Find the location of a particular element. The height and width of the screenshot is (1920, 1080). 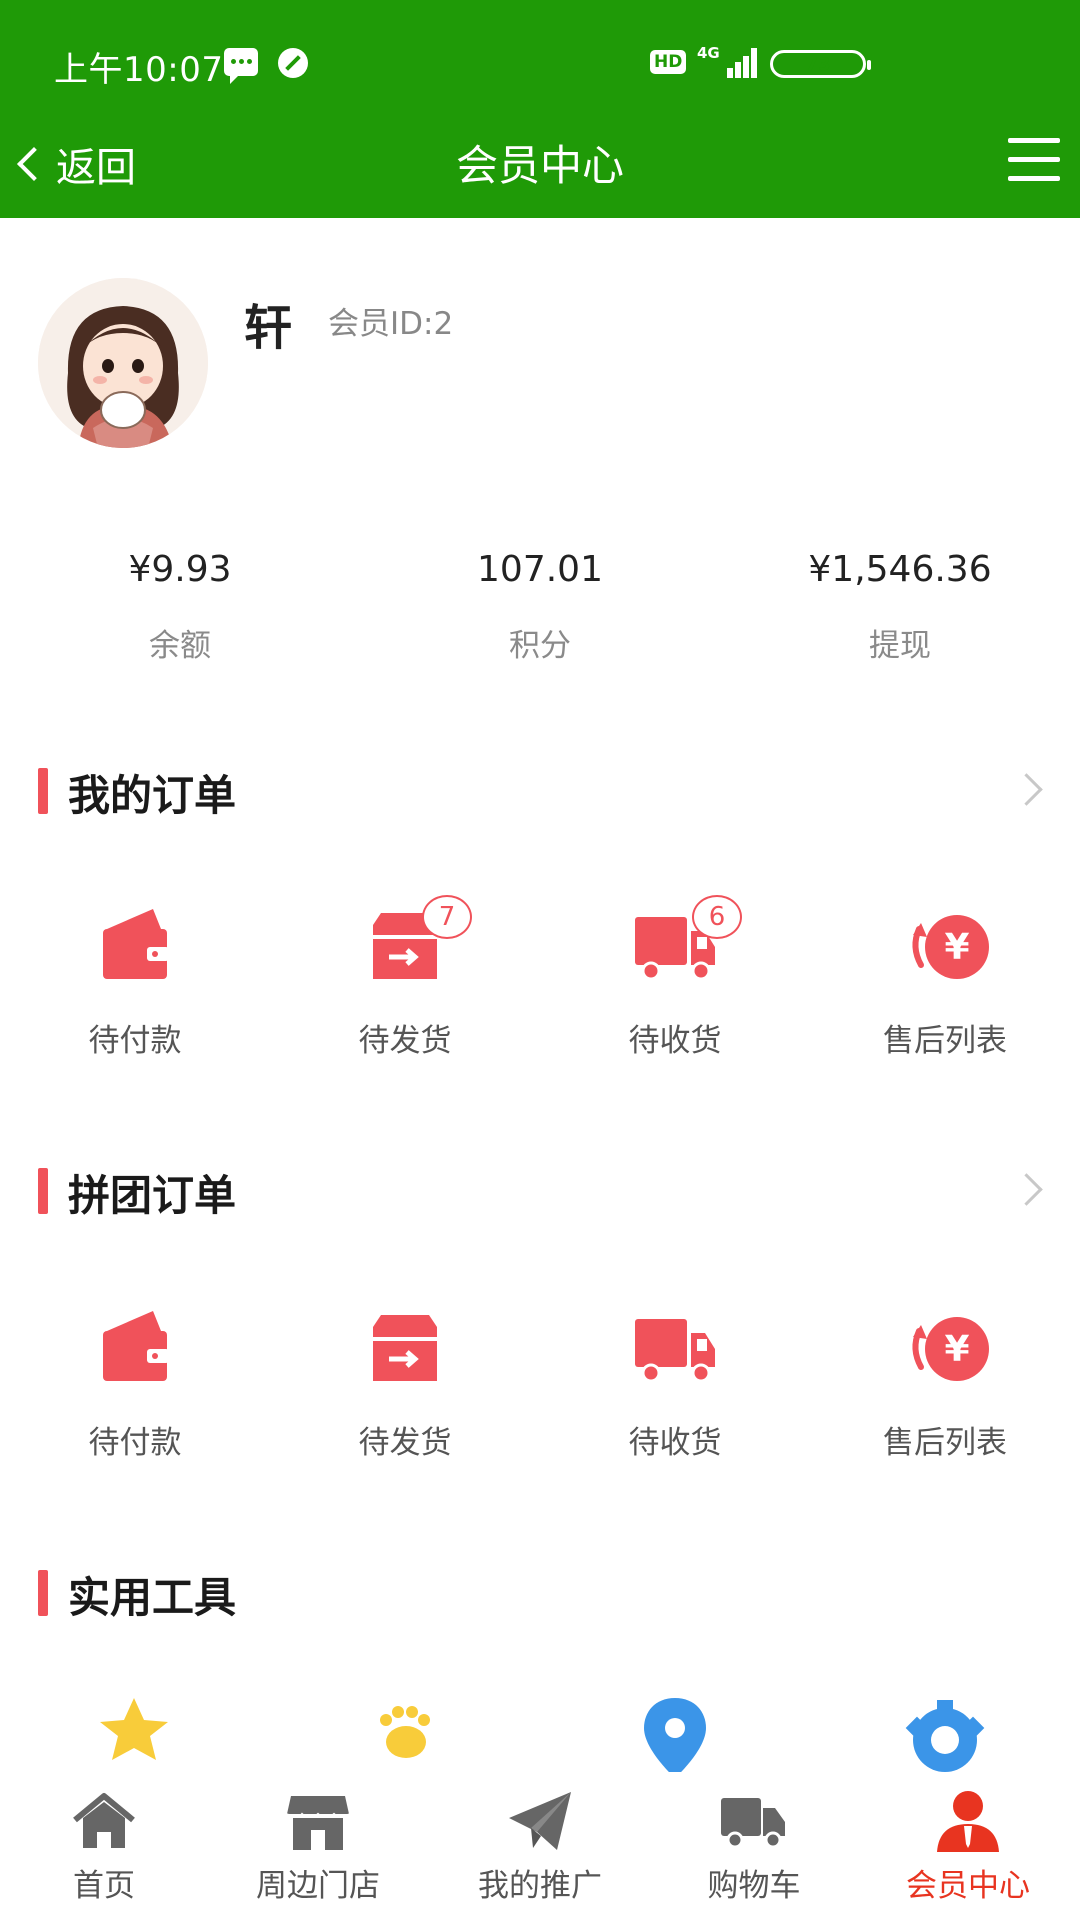

page-title: 会员中心 is located at coordinates (539, 165).